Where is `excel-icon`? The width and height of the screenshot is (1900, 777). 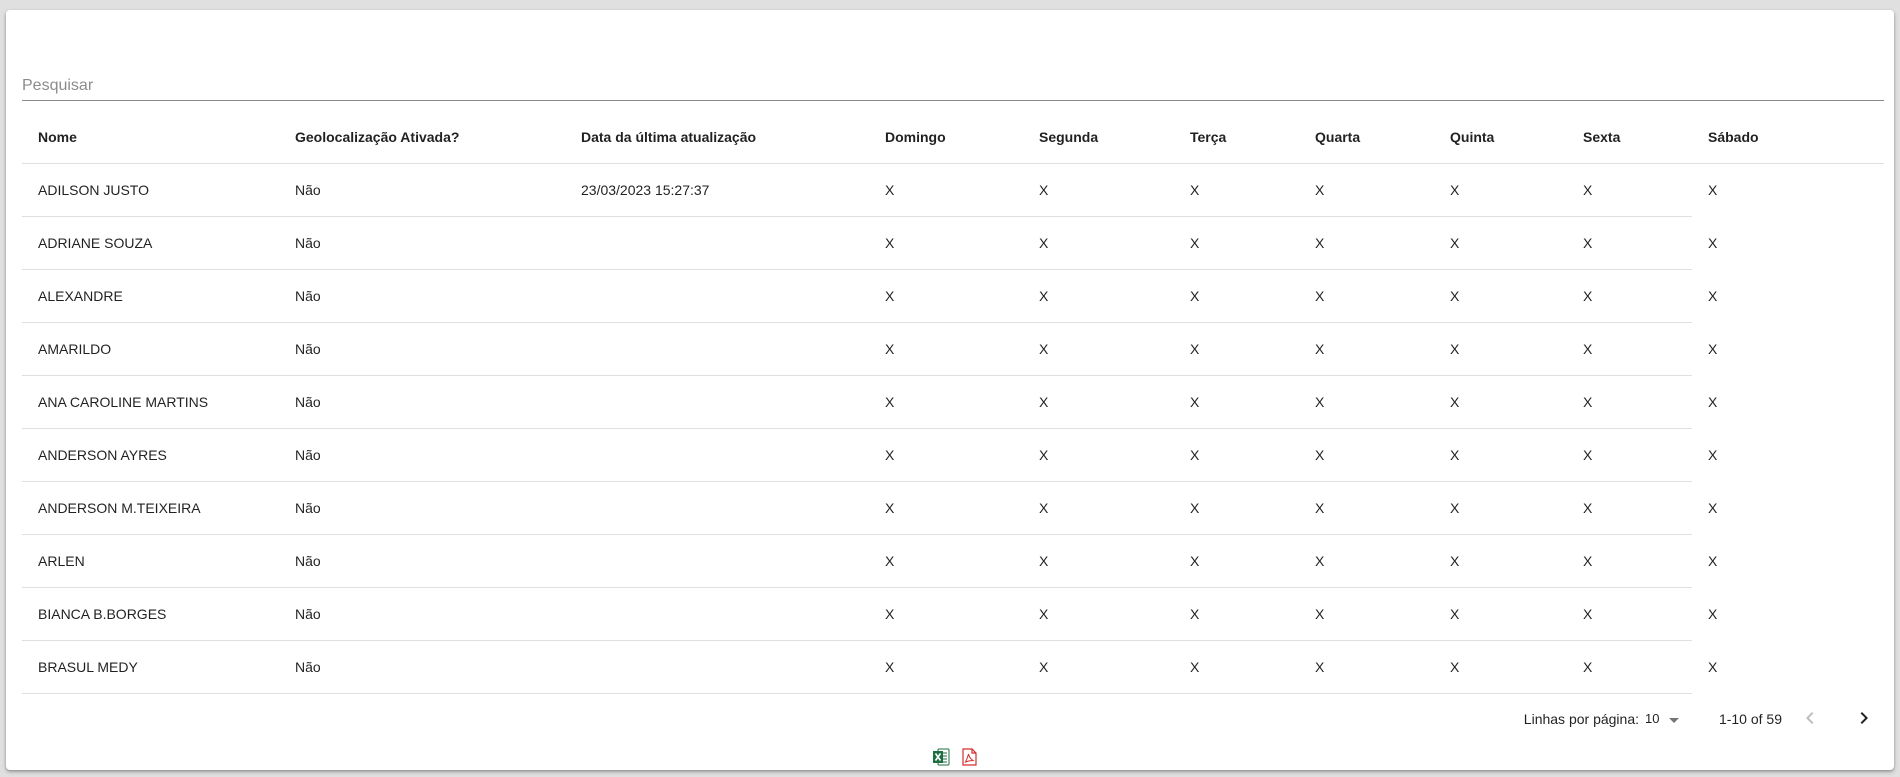 excel-icon is located at coordinates (941, 757).